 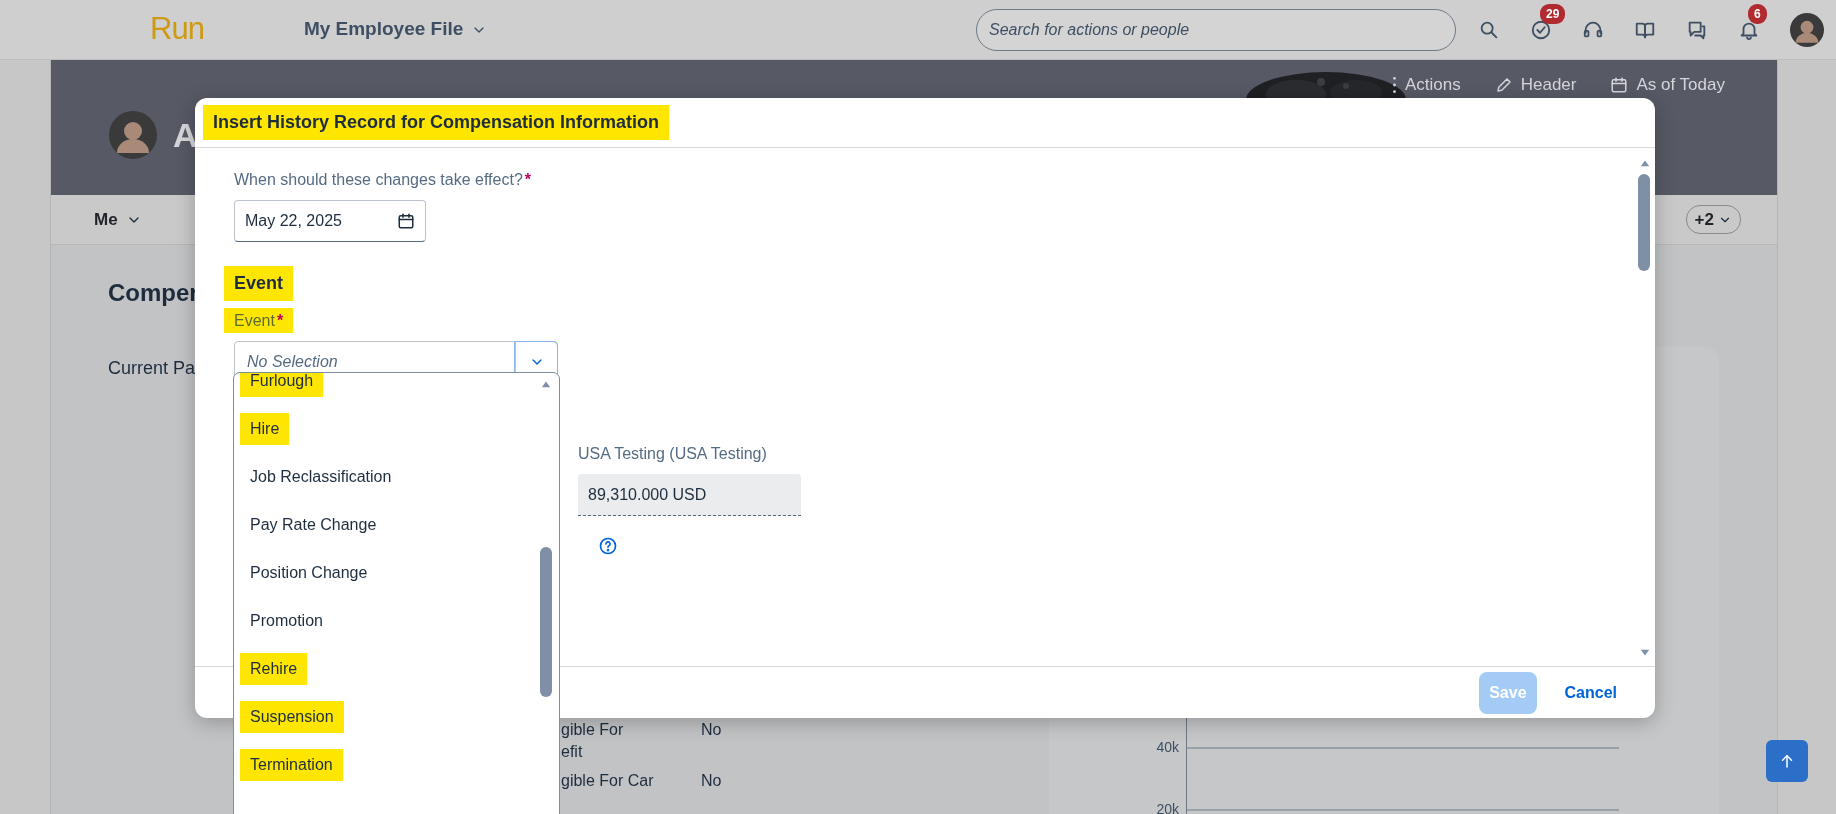 What do you see at coordinates (1697, 30) in the screenshot?
I see `chat-icon` at bounding box center [1697, 30].